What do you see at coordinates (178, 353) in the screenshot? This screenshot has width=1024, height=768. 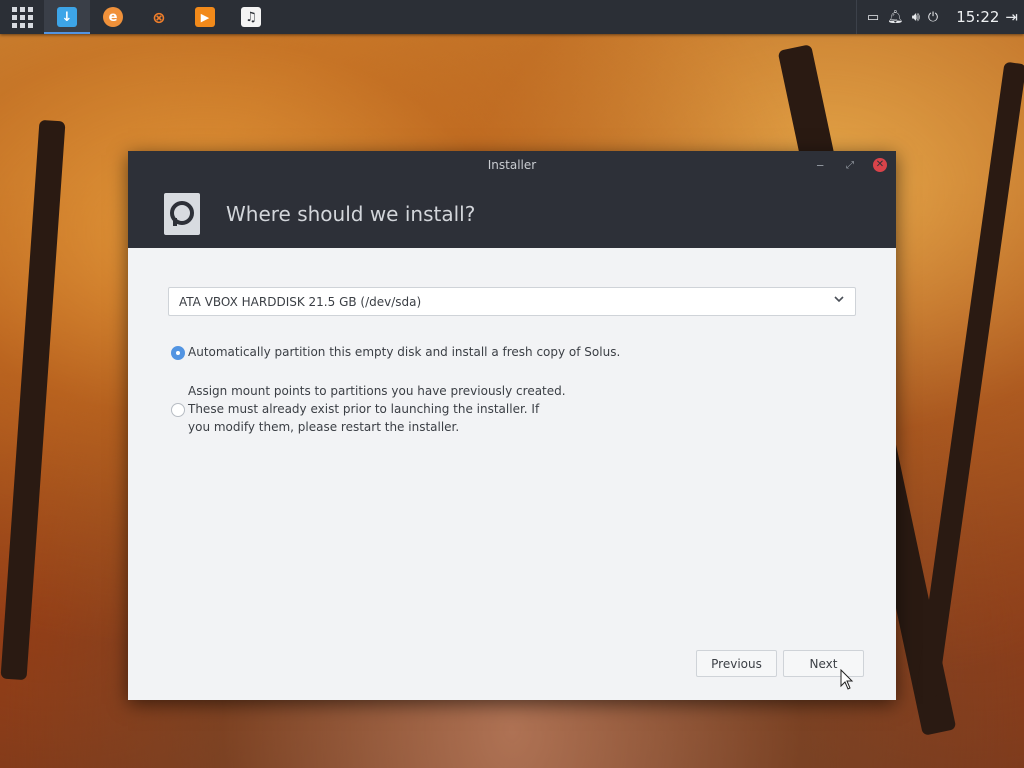 I see `auto-partition-radio` at bounding box center [178, 353].